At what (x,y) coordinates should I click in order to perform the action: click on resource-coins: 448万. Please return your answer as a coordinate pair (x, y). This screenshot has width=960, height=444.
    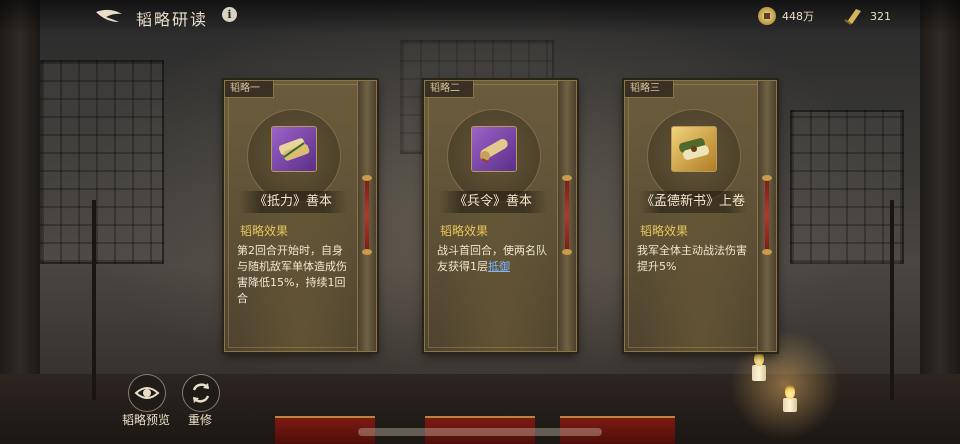
    Looking at the image, I should click on (786, 16).